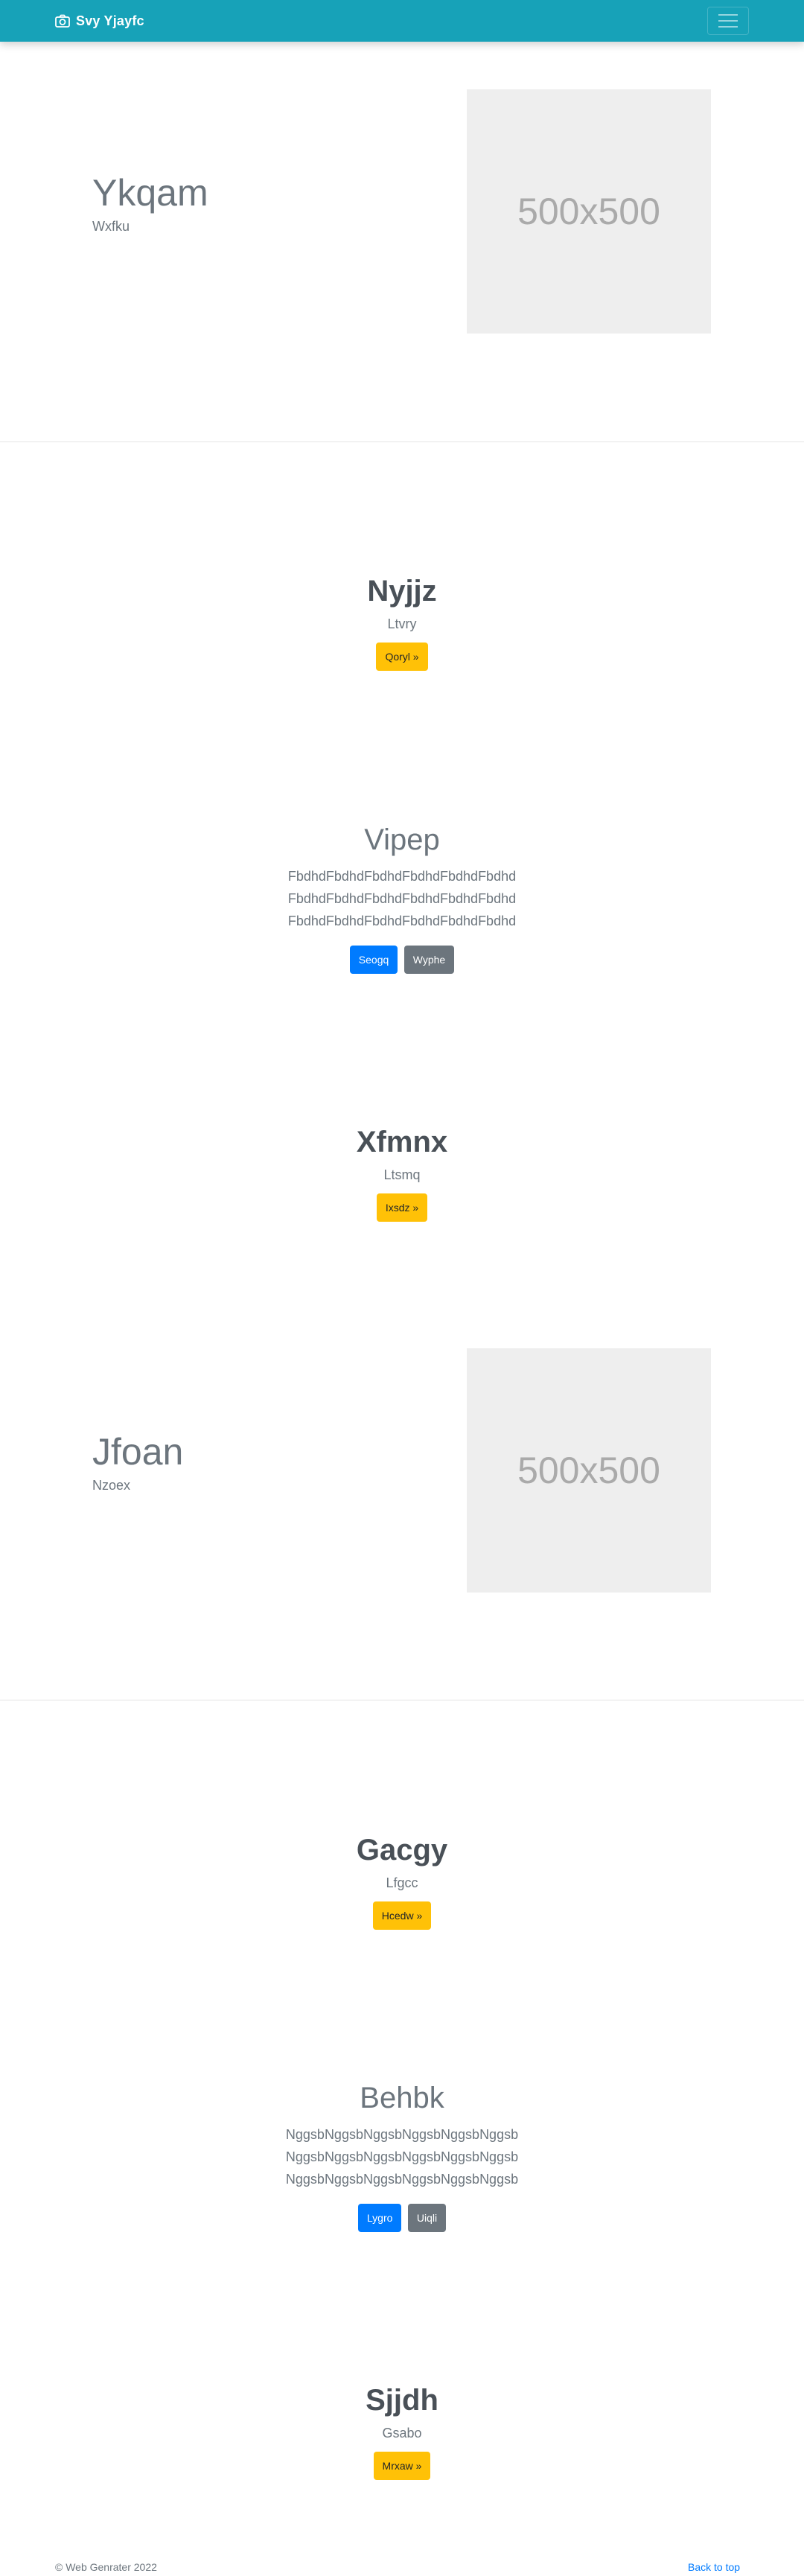 The height and width of the screenshot is (2576, 804). Describe the element at coordinates (402, 591) in the screenshot. I see `cta-title: Nyjjz` at that location.